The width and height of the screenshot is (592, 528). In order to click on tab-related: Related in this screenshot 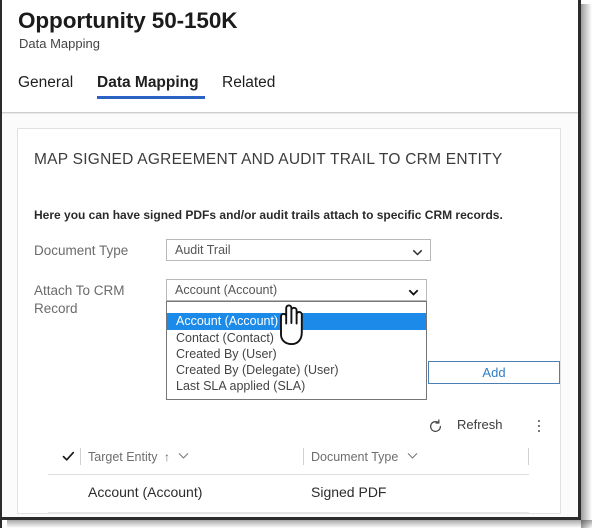, I will do `click(248, 86)`.